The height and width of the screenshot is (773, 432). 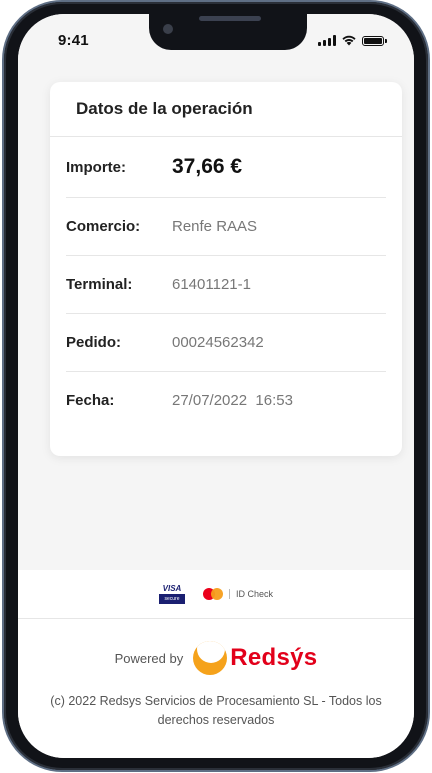 I want to click on visa-secure-label: secure, so click(x=171, y=599).